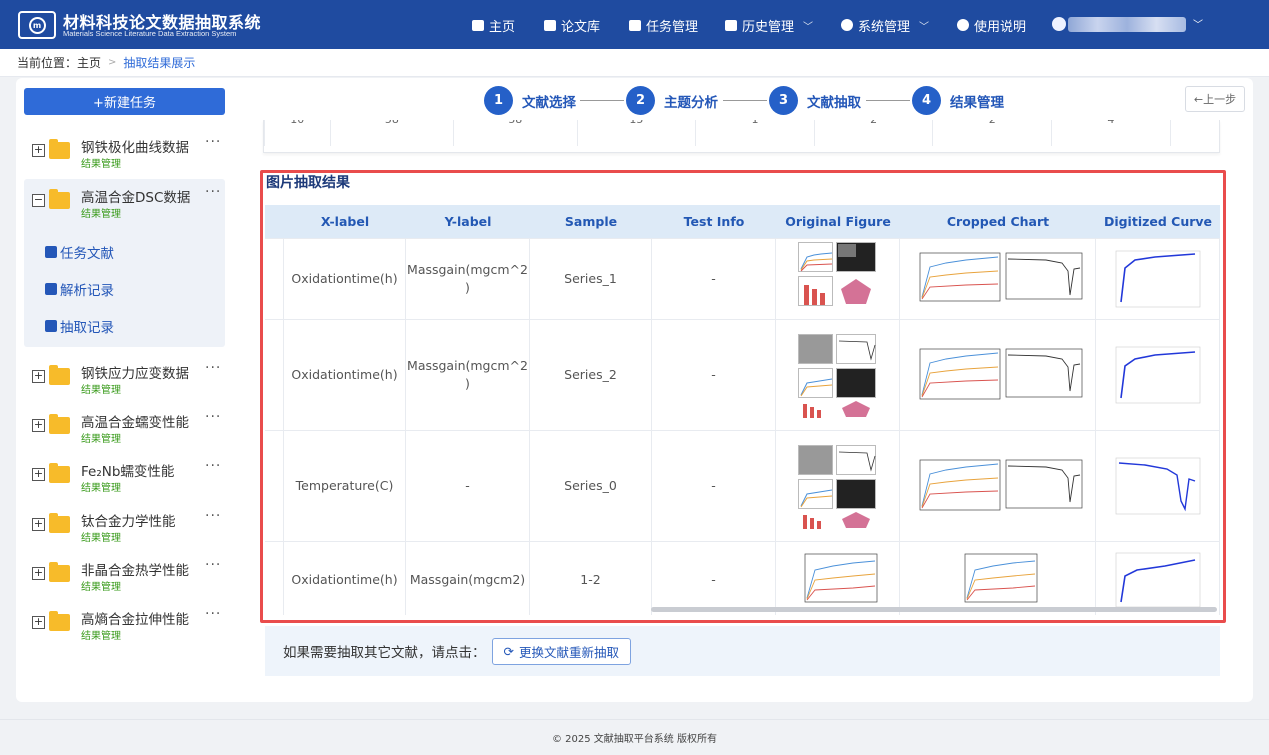  Describe the element at coordinates (572, 25) in the screenshot. I see `nav-library: 论文库` at that location.